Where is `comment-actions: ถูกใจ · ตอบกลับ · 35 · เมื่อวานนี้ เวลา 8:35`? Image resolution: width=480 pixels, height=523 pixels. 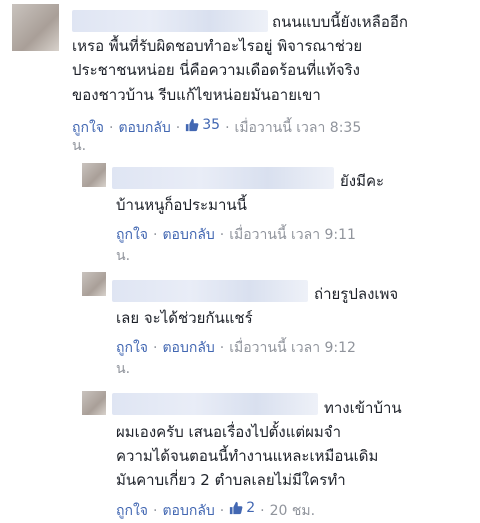 comment-actions: ถูกใจ · ตอบกลับ · 35 · เมื่อวานนี้ เวลา 8:35 is located at coordinates (216, 126).